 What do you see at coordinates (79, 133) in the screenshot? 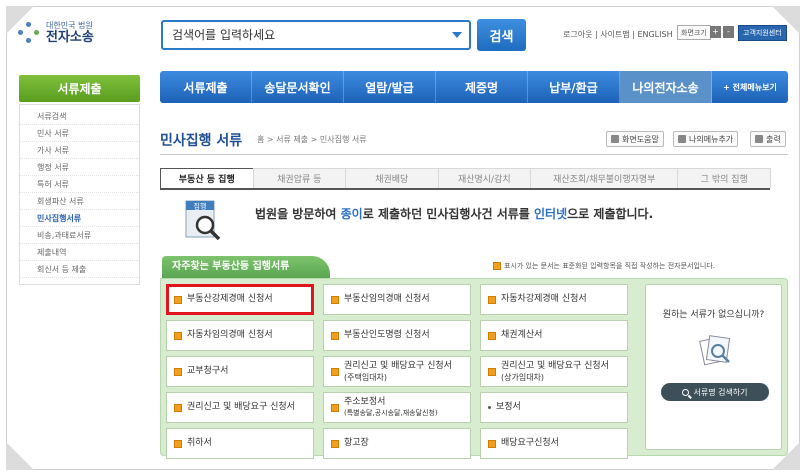
I see `sidebar-item: 민사 서류` at bounding box center [79, 133].